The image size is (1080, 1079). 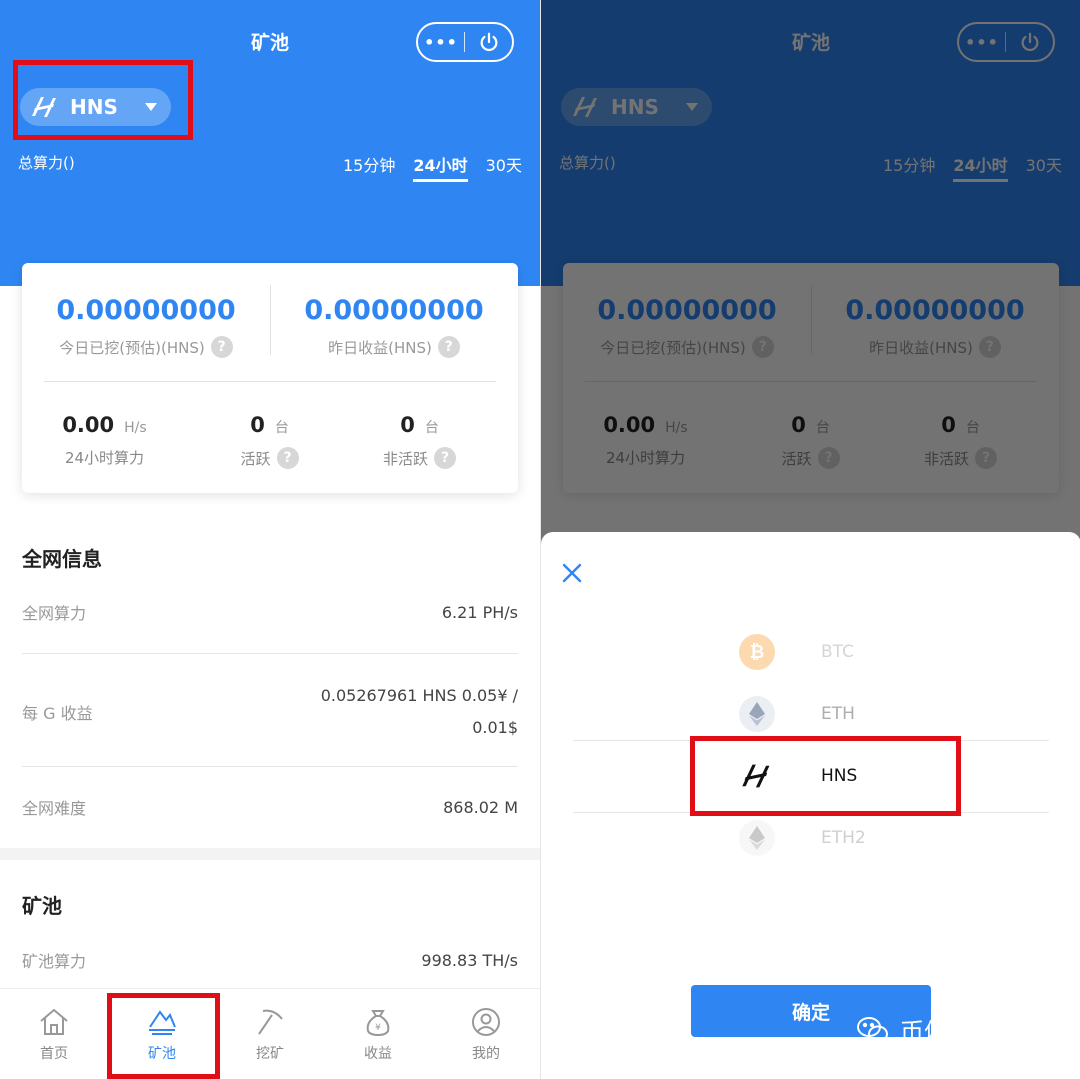 What do you see at coordinates (810, 714) in the screenshot?
I see `picker-option-eth: ETH` at bounding box center [810, 714].